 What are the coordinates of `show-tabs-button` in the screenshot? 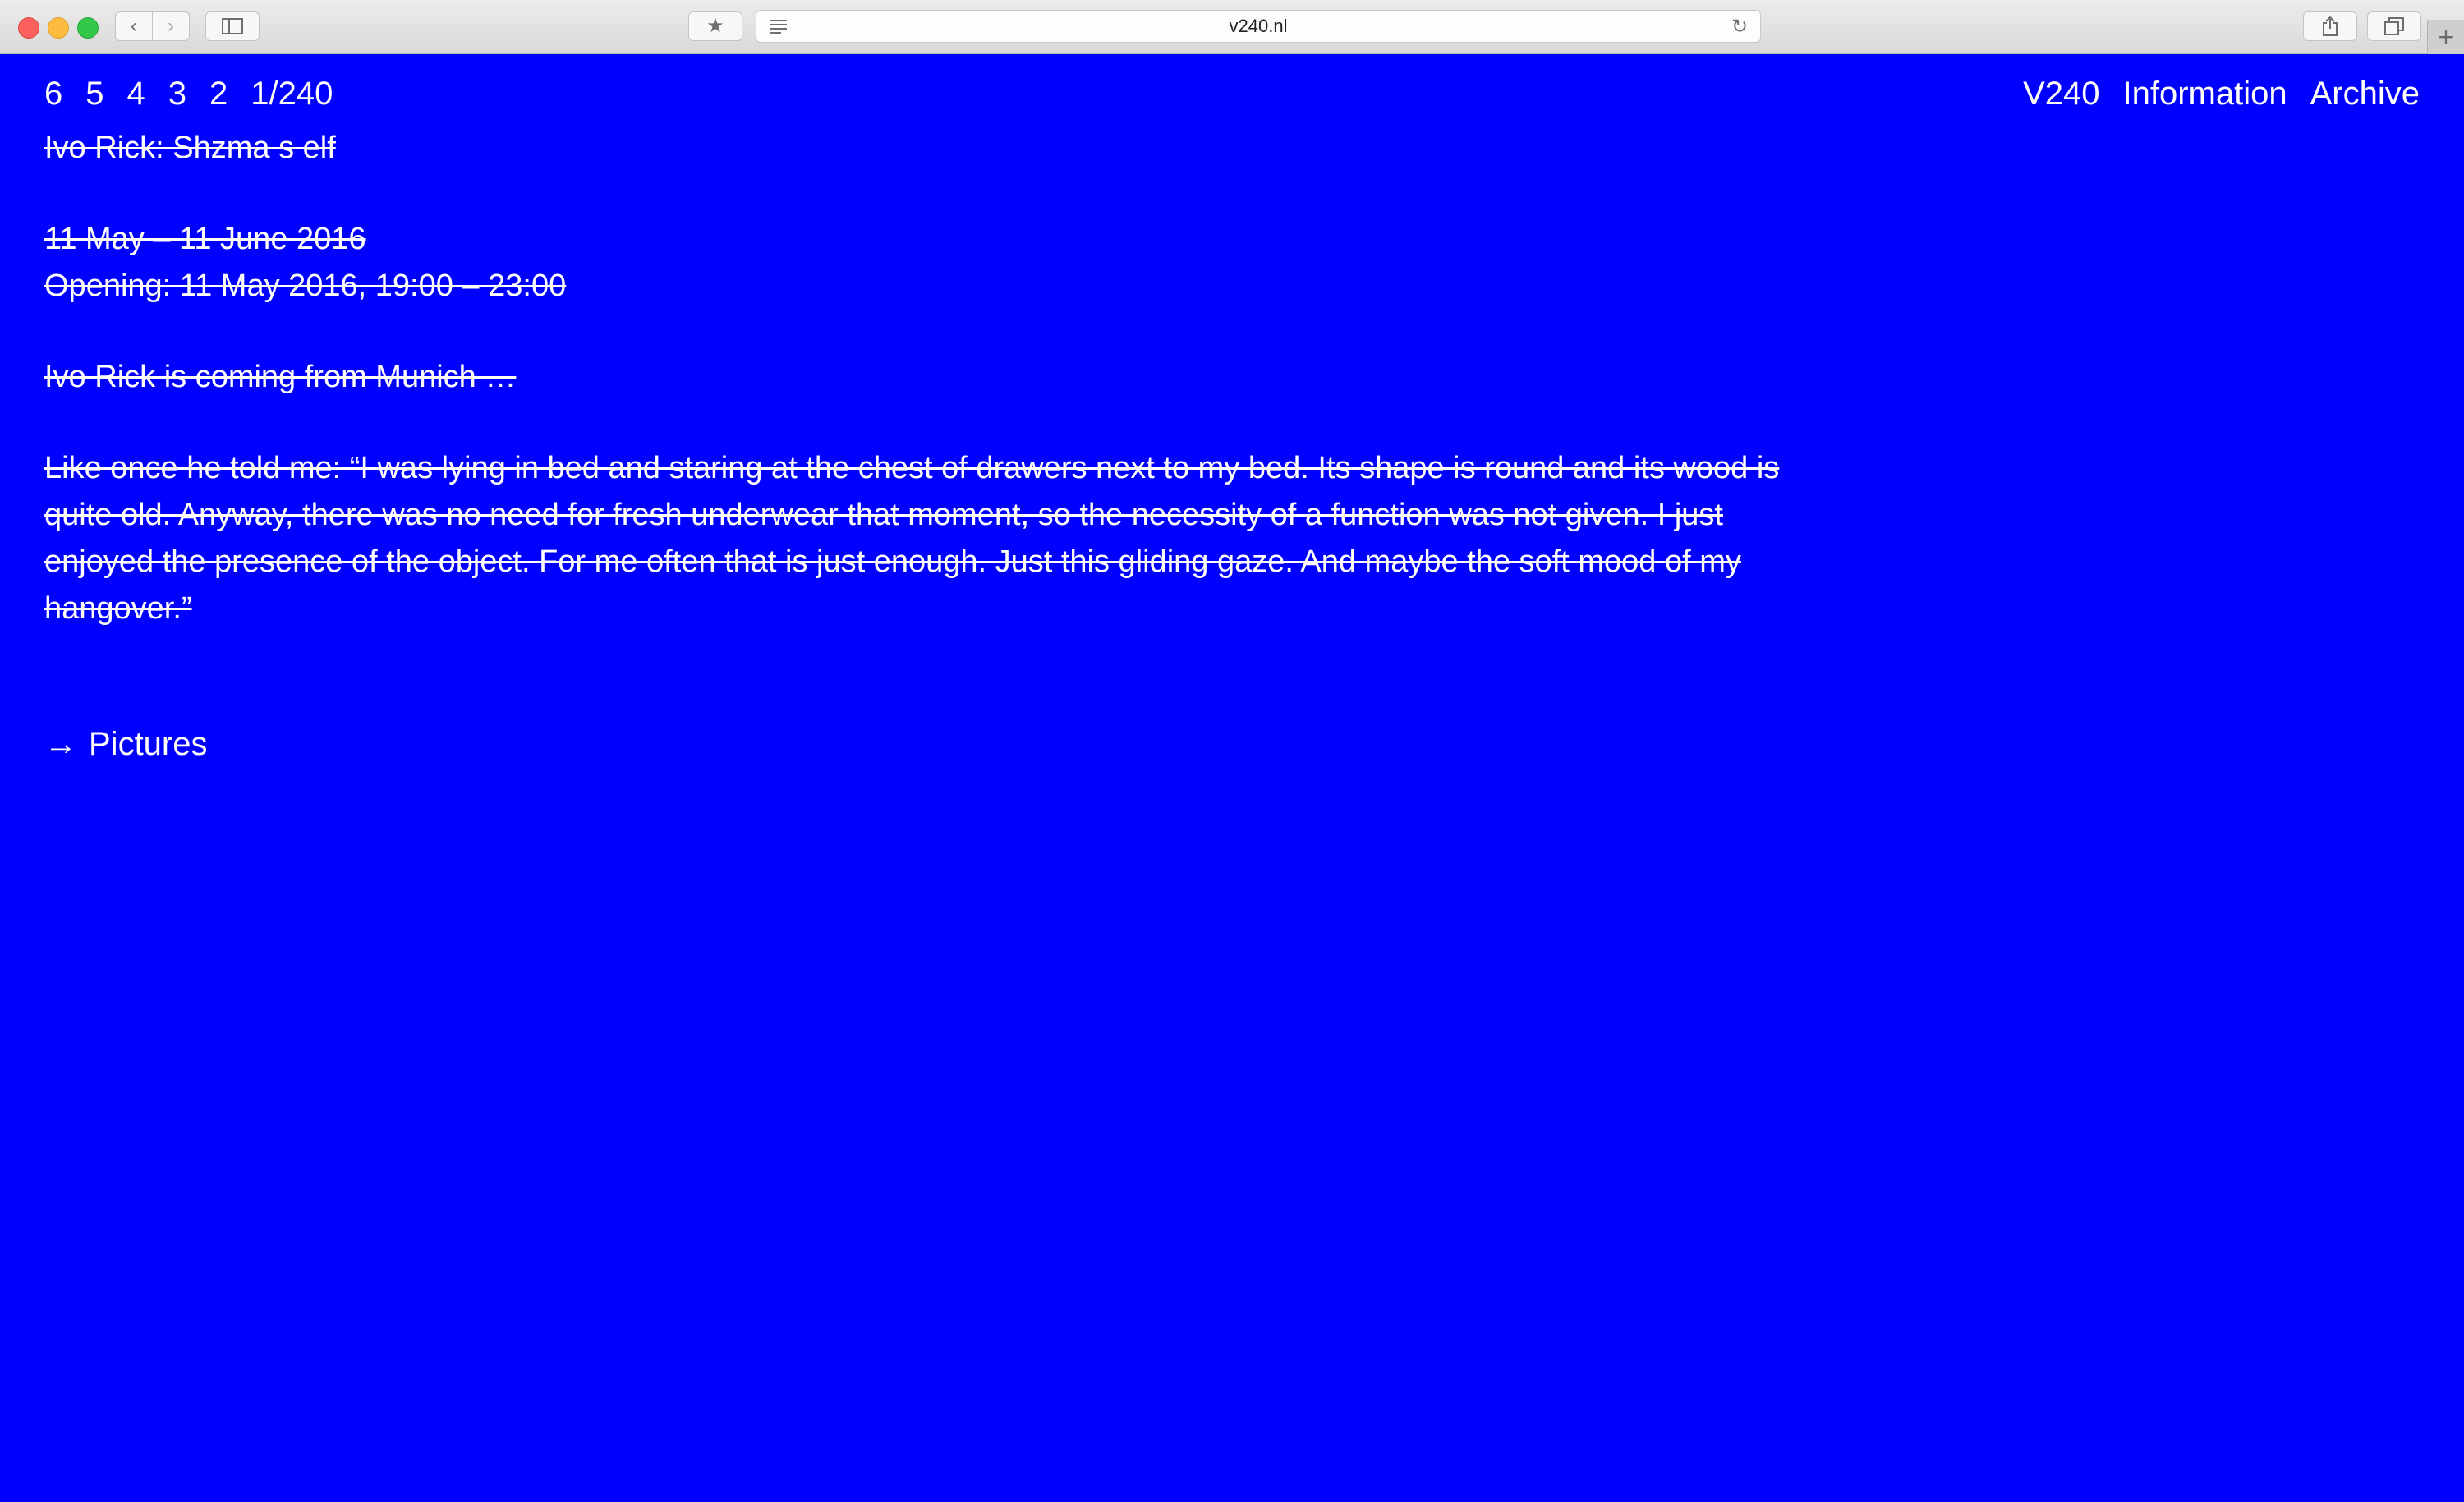 It's located at (2394, 26).